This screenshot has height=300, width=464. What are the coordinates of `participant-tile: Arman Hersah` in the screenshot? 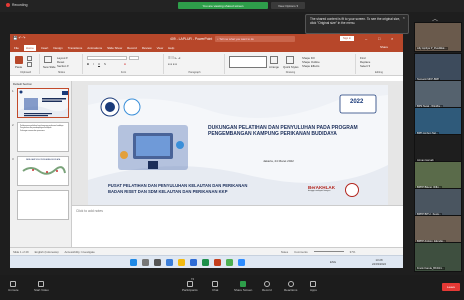 It's located at (438, 149).